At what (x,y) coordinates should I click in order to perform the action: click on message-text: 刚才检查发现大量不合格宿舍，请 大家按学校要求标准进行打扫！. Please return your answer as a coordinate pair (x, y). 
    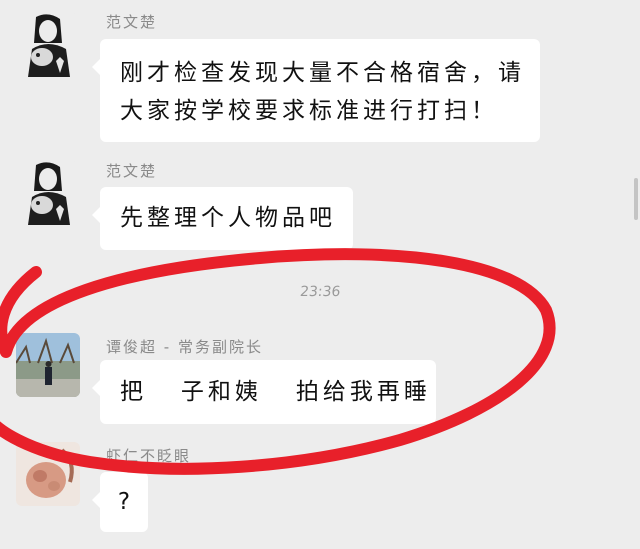
    Looking at the image, I should click on (322, 92).